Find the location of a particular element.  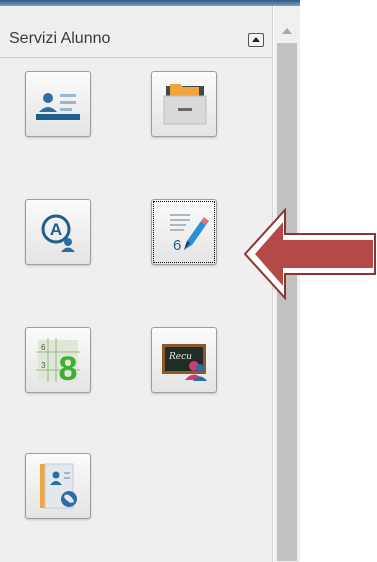

file-drawer-icon is located at coordinates (185, 104).